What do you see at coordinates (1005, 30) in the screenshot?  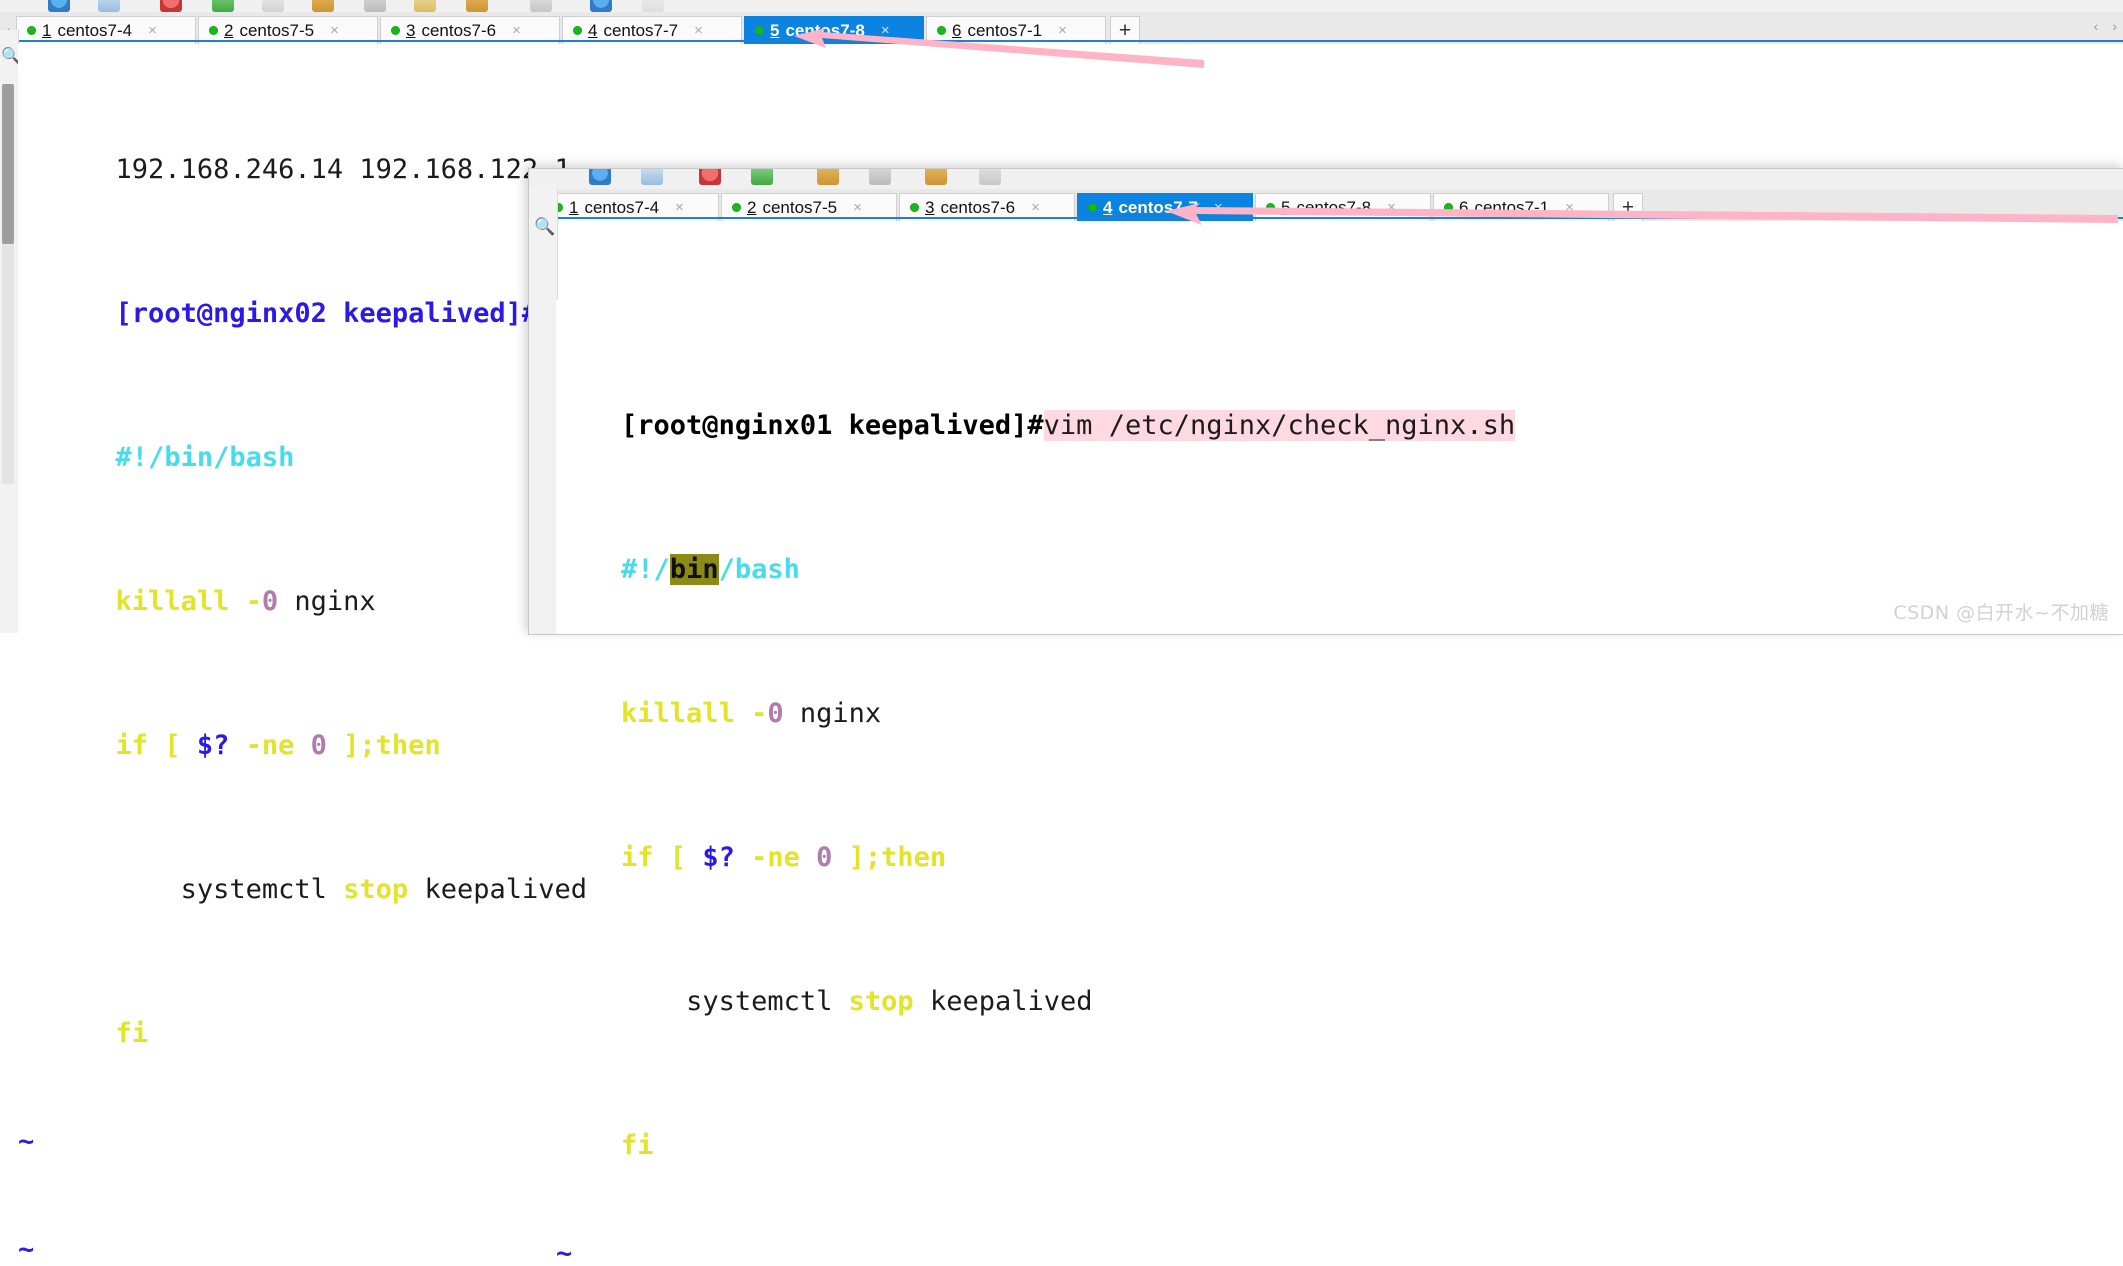 I see `tab-label: centos7-1` at bounding box center [1005, 30].